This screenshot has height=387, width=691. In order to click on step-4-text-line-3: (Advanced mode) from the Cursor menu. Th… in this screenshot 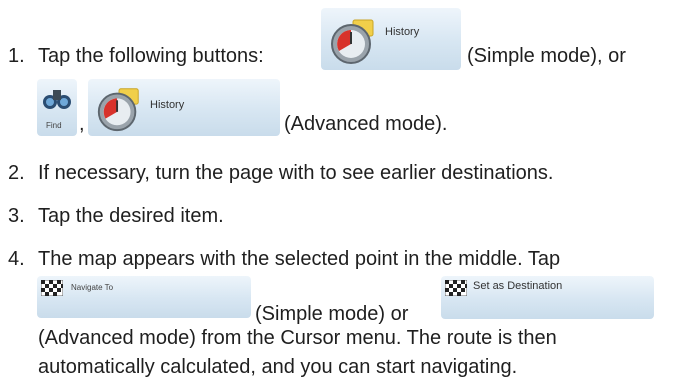, I will do `click(297, 338)`.